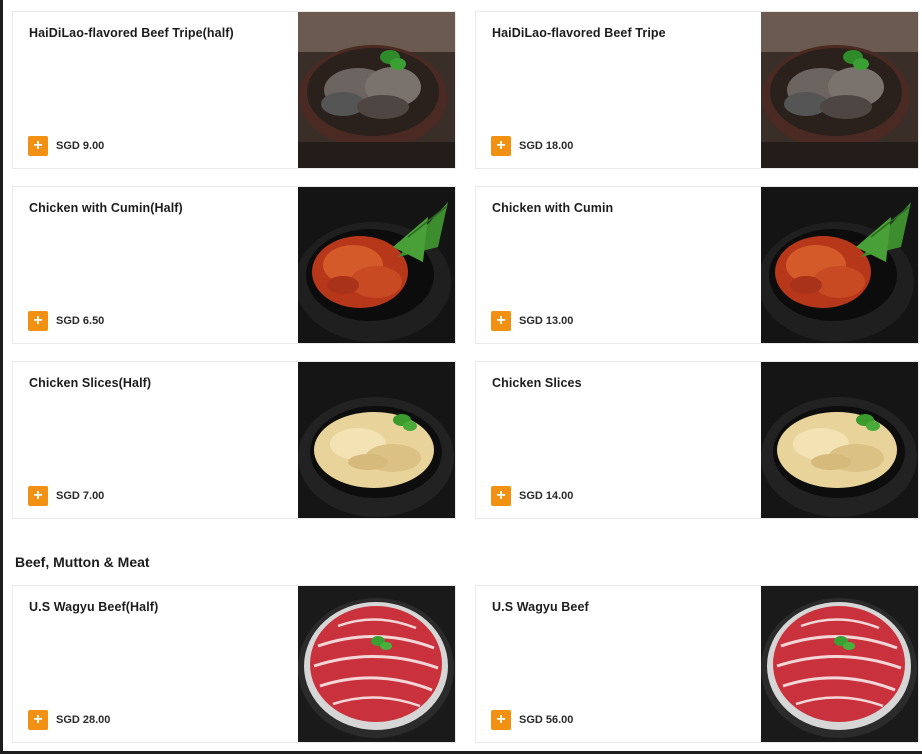  I want to click on price-row: + SGD 6.50, so click(66, 321).